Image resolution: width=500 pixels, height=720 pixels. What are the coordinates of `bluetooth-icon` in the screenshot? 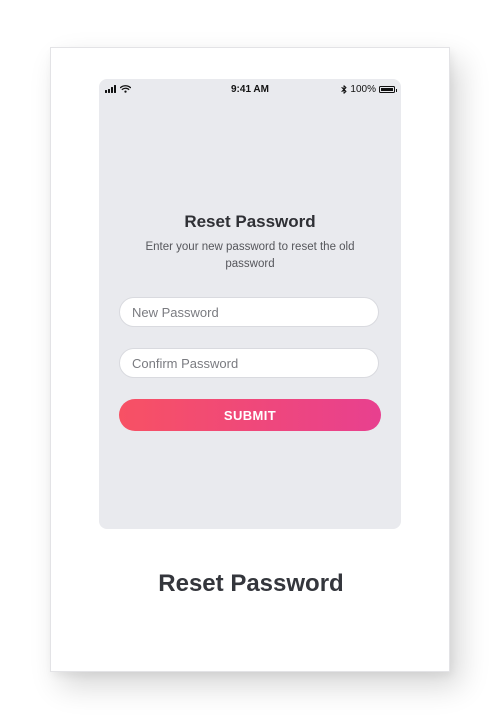 It's located at (344, 89).